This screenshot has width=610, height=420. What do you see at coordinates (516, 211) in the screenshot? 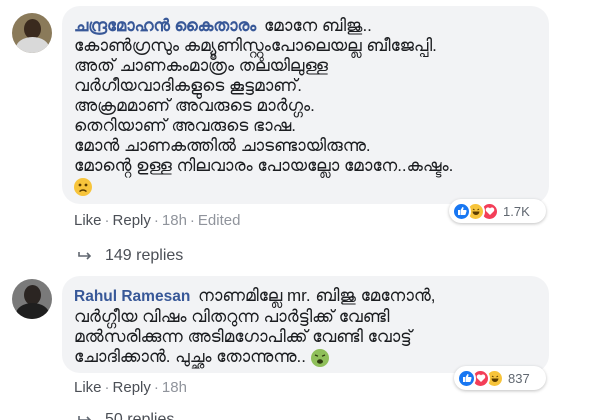
I see `reaction-count: 1.7K` at bounding box center [516, 211].